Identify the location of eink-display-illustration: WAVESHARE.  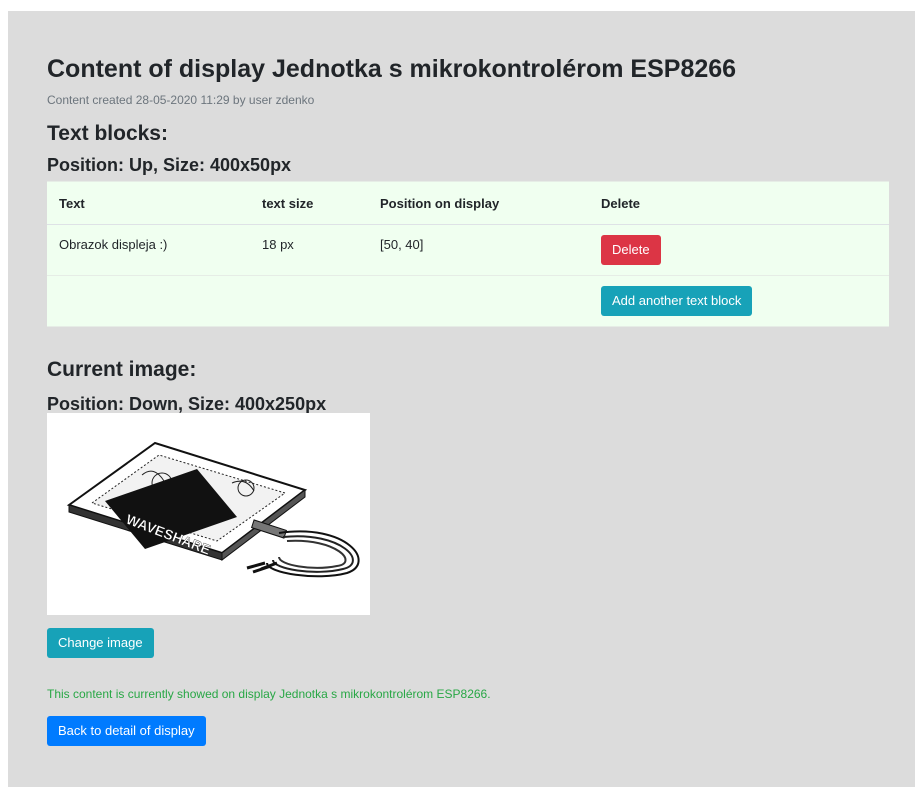
(213, 509).